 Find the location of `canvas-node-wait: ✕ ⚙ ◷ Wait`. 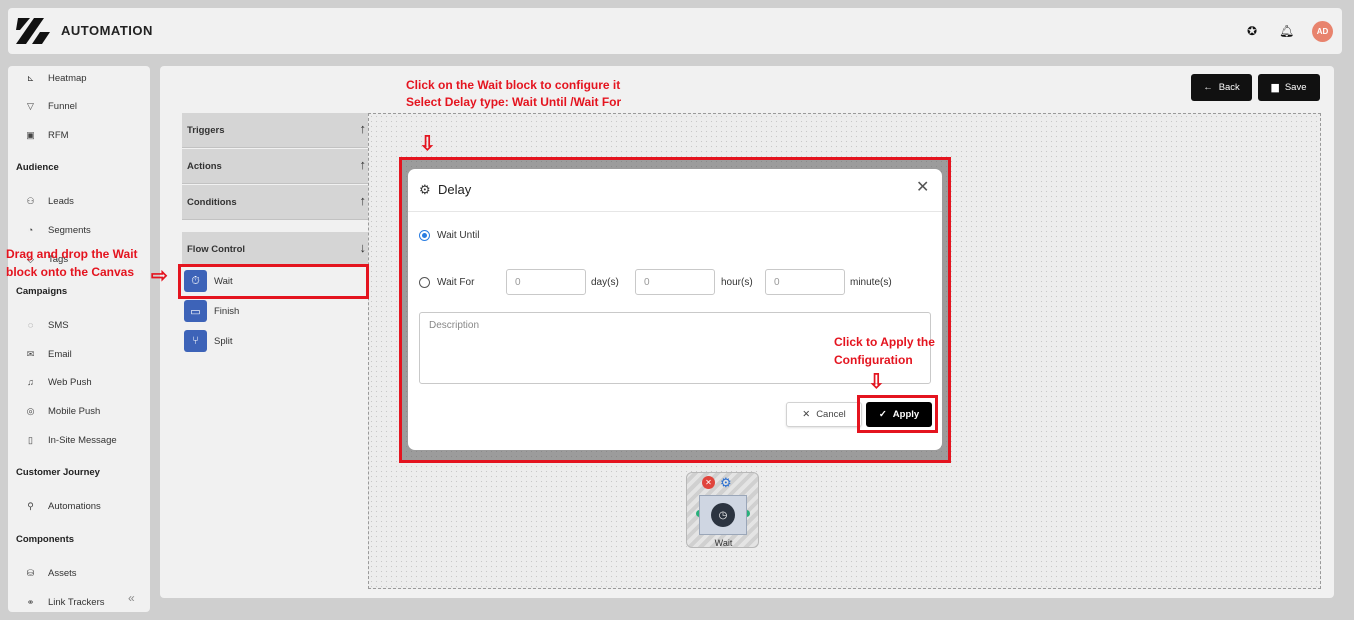

canvas-node-wait: ✕ ⚙ ◷ Wait is located at coordinates (722, 510).